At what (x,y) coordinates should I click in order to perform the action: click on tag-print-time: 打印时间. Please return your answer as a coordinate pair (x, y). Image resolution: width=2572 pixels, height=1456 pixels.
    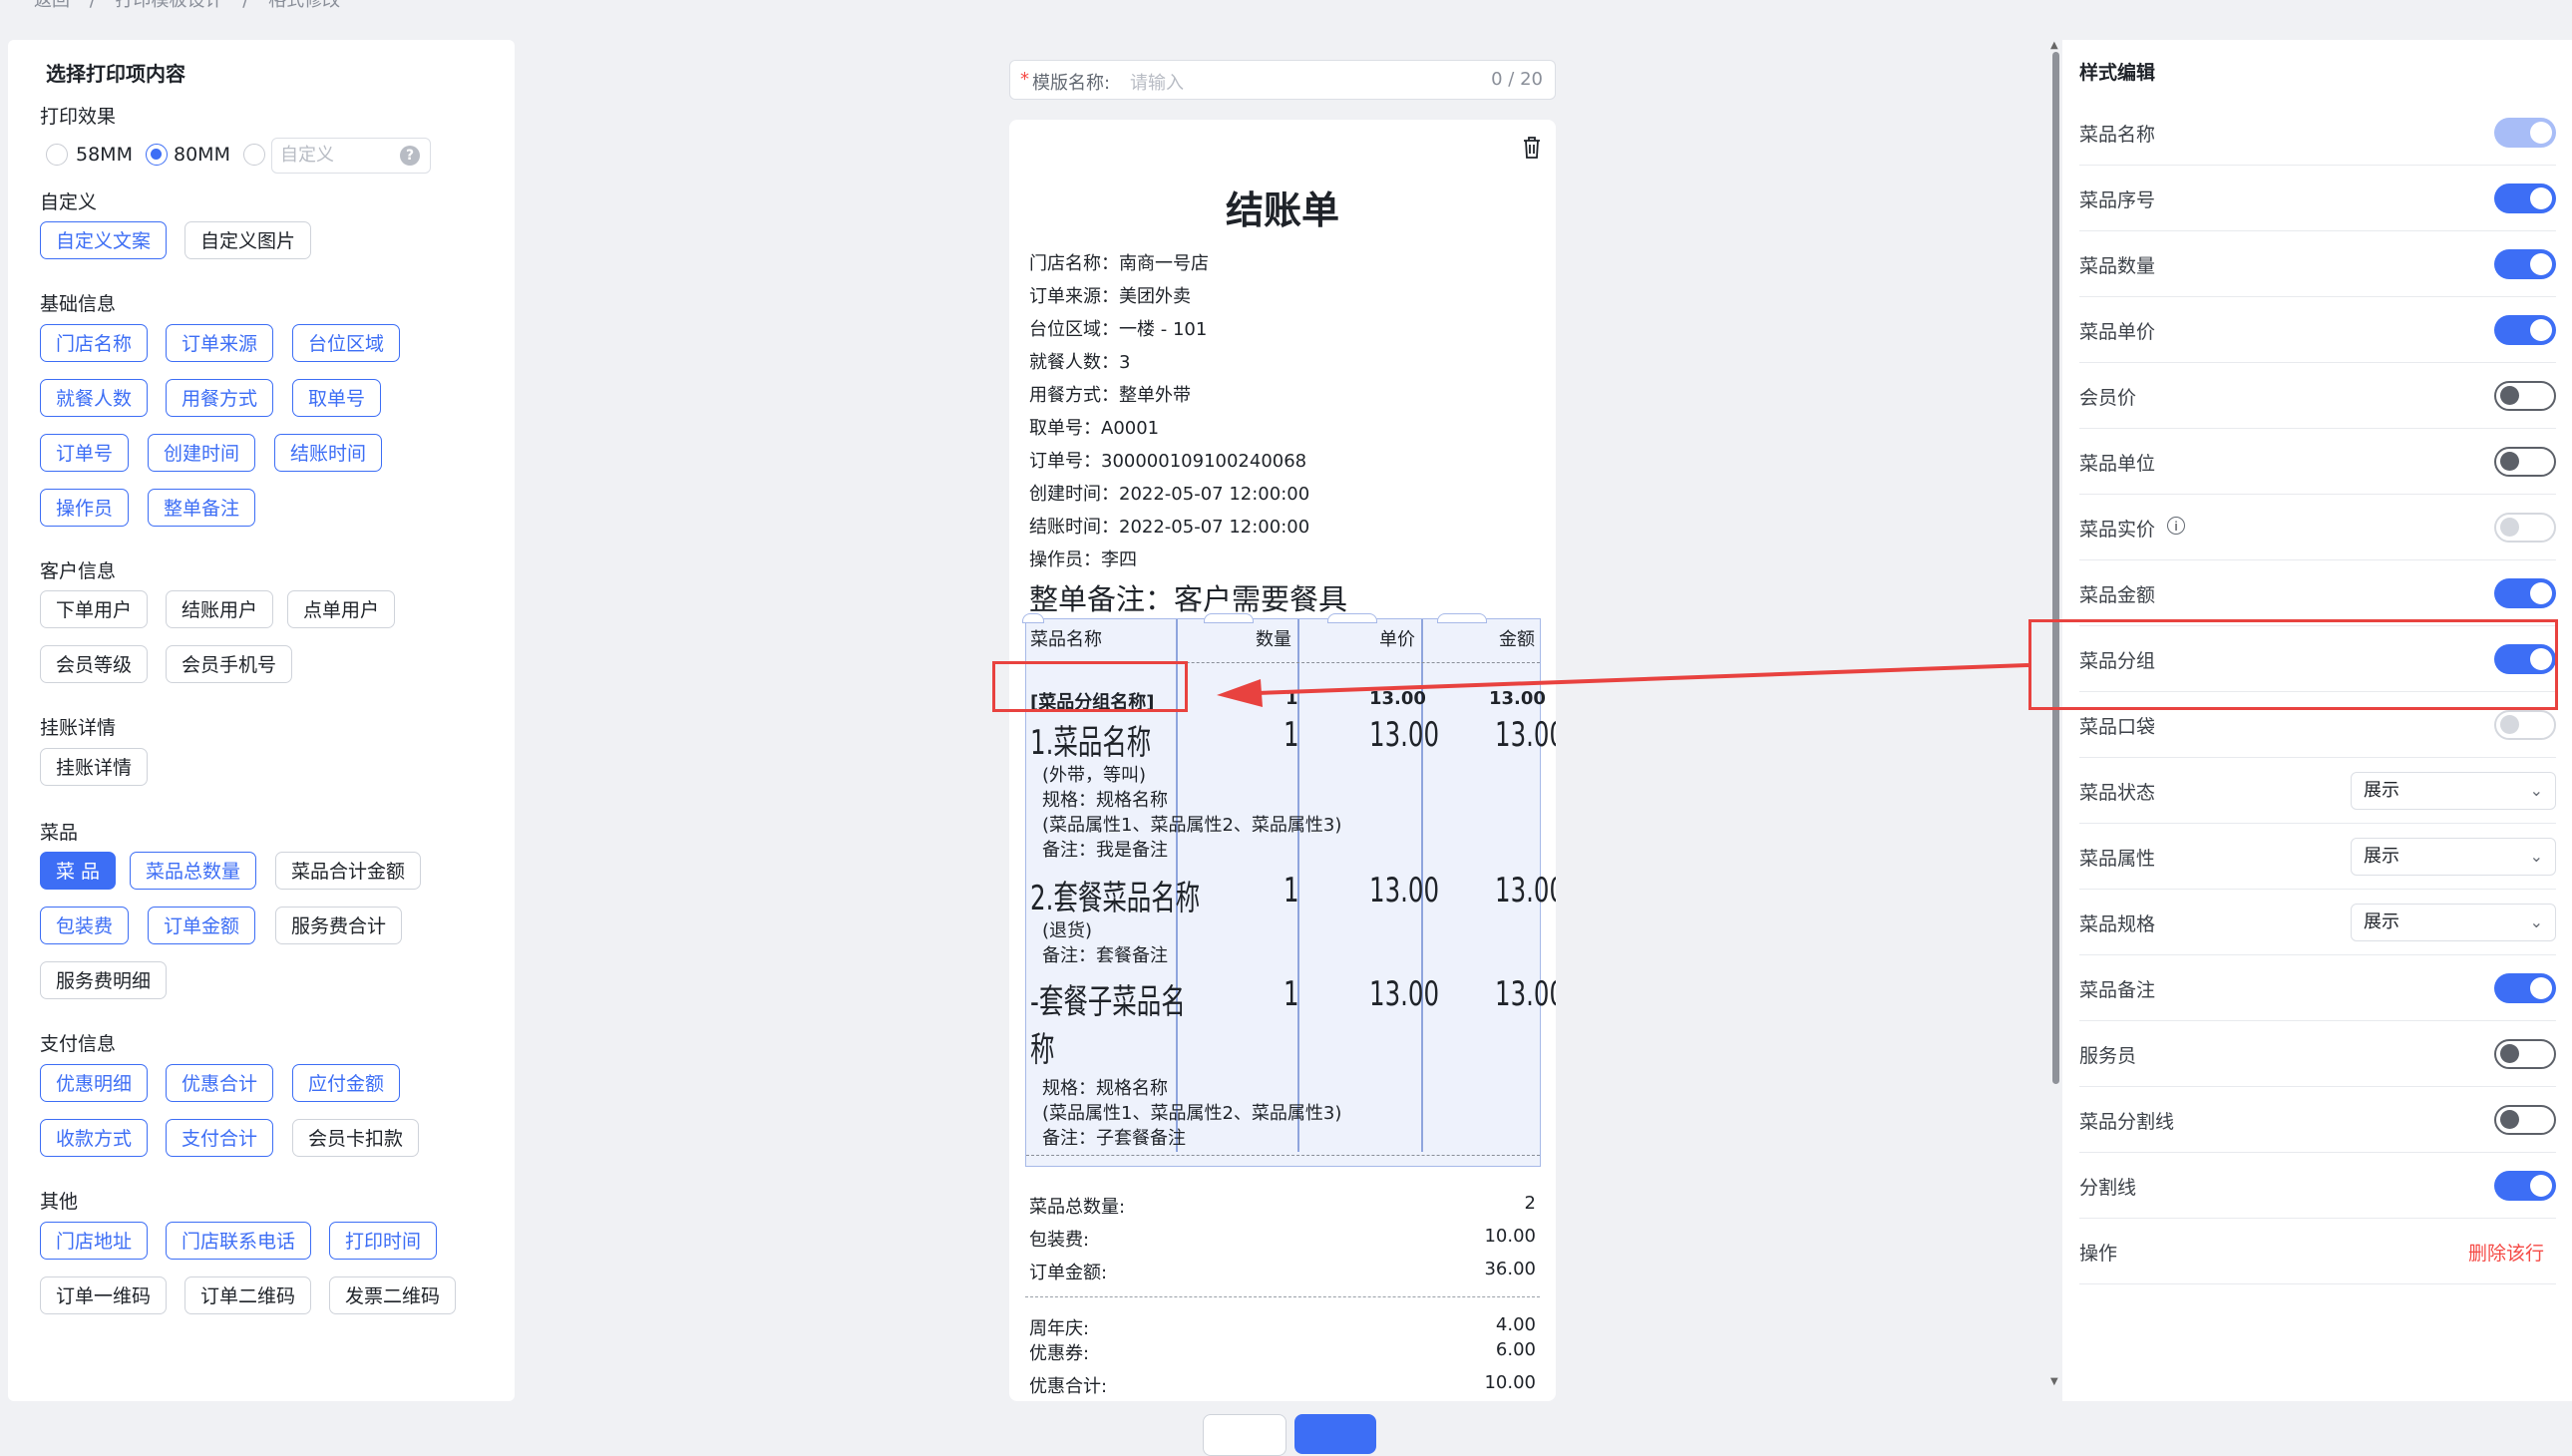
    Looking at the image, I should click on (384, 1241).